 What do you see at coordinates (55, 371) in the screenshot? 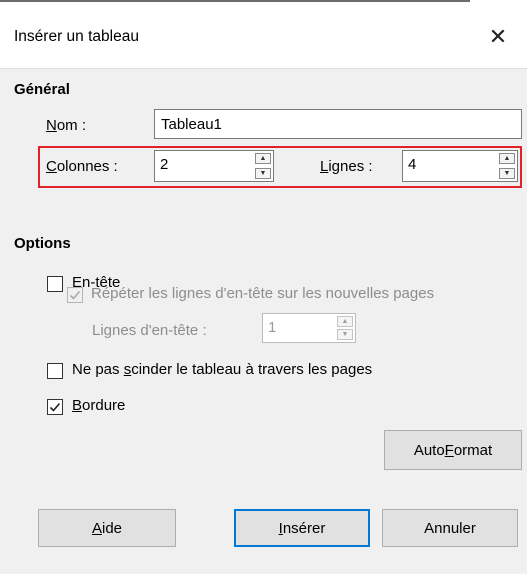
I see `dont-split-checkbox` at bounding box center [55, 371].